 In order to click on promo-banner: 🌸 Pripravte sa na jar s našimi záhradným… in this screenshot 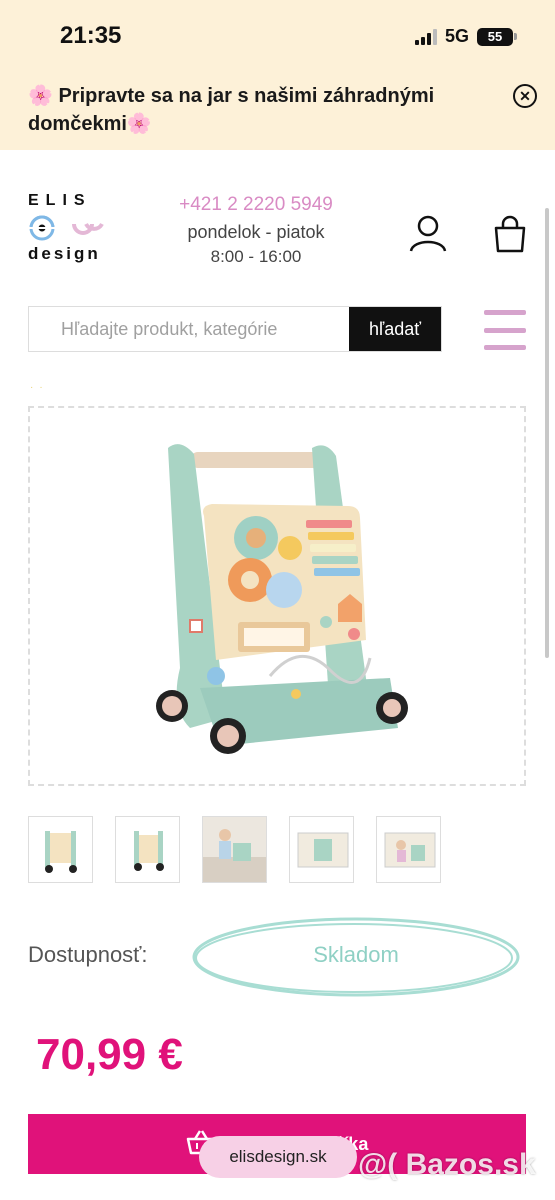, I will do `click(277, 112)`.